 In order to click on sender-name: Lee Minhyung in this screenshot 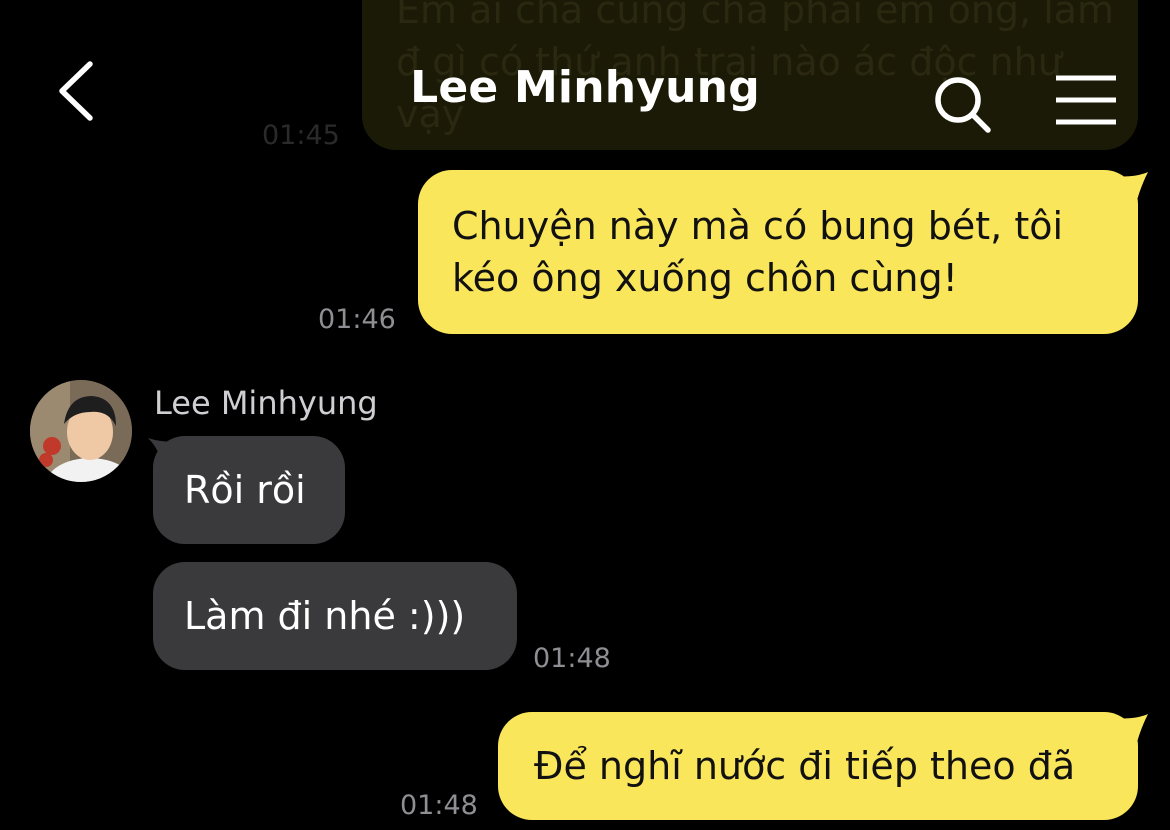, I will do `click(266, 403)`.